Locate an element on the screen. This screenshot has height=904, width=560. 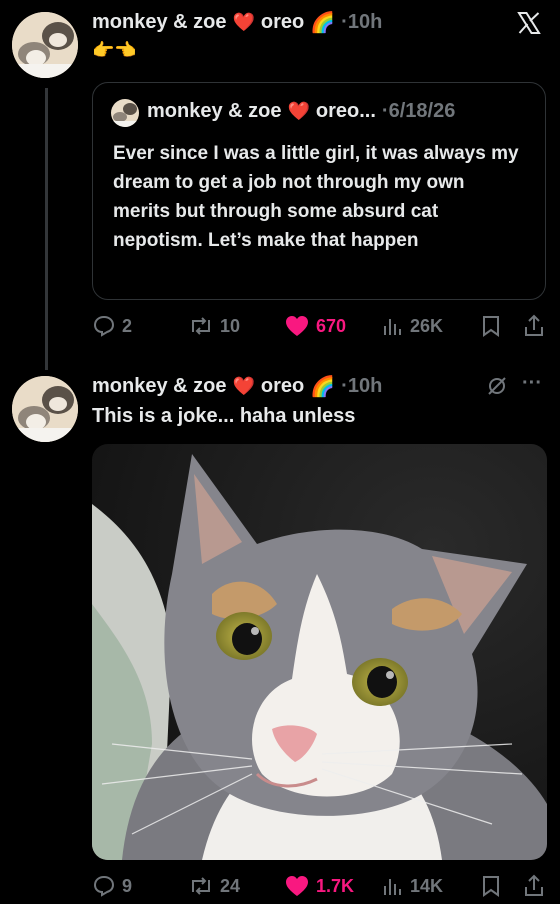
like-count: 1.7K is located at coordinates (335, 885).